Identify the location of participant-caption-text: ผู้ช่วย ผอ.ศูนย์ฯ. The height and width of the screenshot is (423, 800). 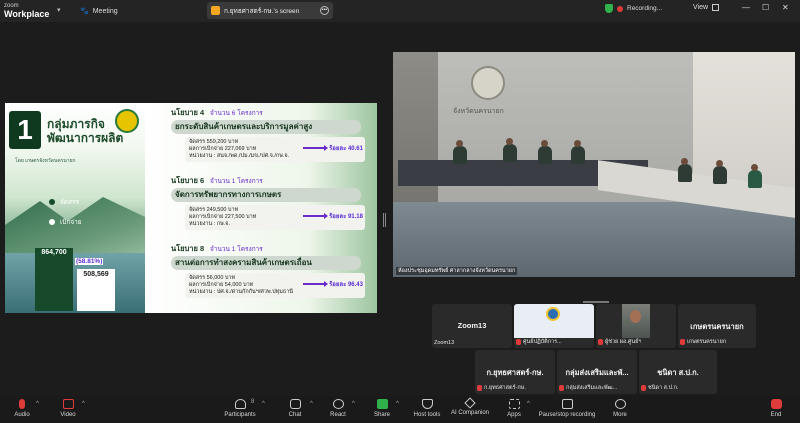
(623, 342).